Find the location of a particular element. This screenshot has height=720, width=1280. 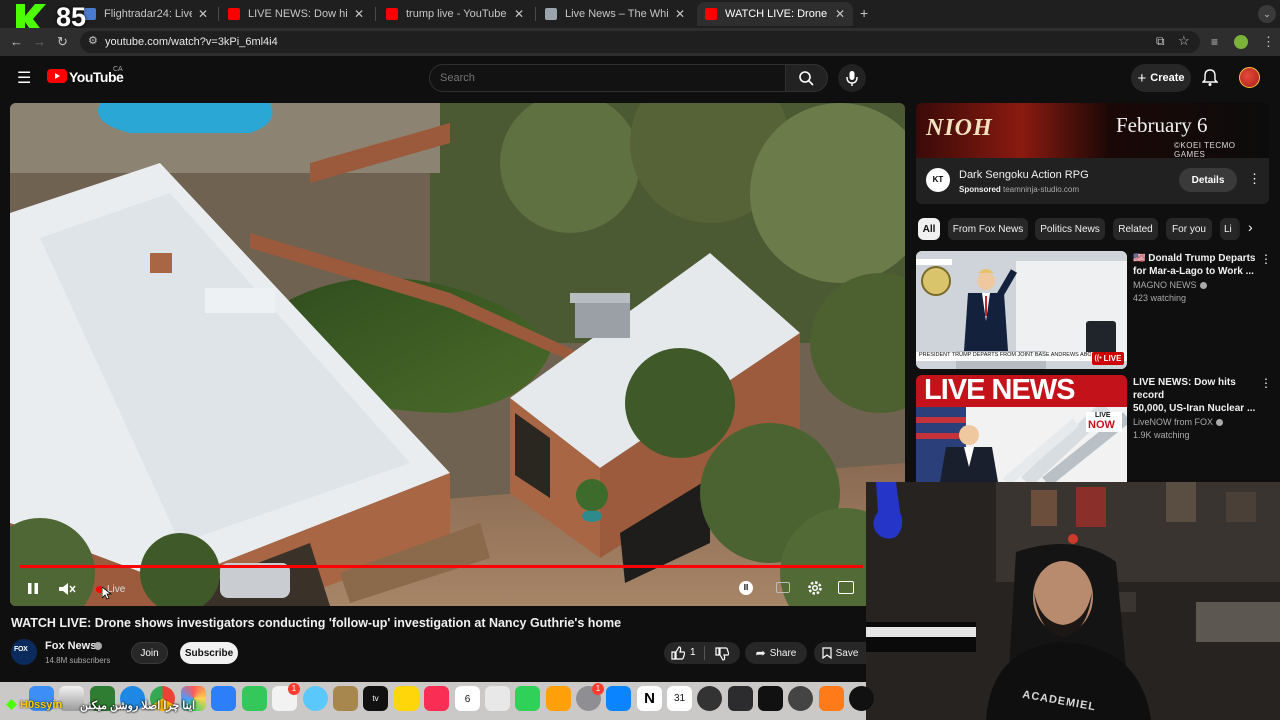

verified-badge-icon is located at coordinates (1220, 422).